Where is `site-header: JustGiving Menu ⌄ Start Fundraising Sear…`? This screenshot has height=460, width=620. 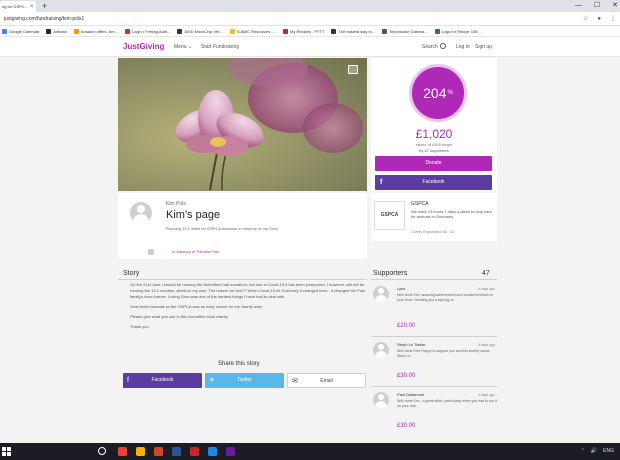
site-header: JustGiving Menu ⌄ Start Fundraising Sear… is located at coordinates (310, 47).